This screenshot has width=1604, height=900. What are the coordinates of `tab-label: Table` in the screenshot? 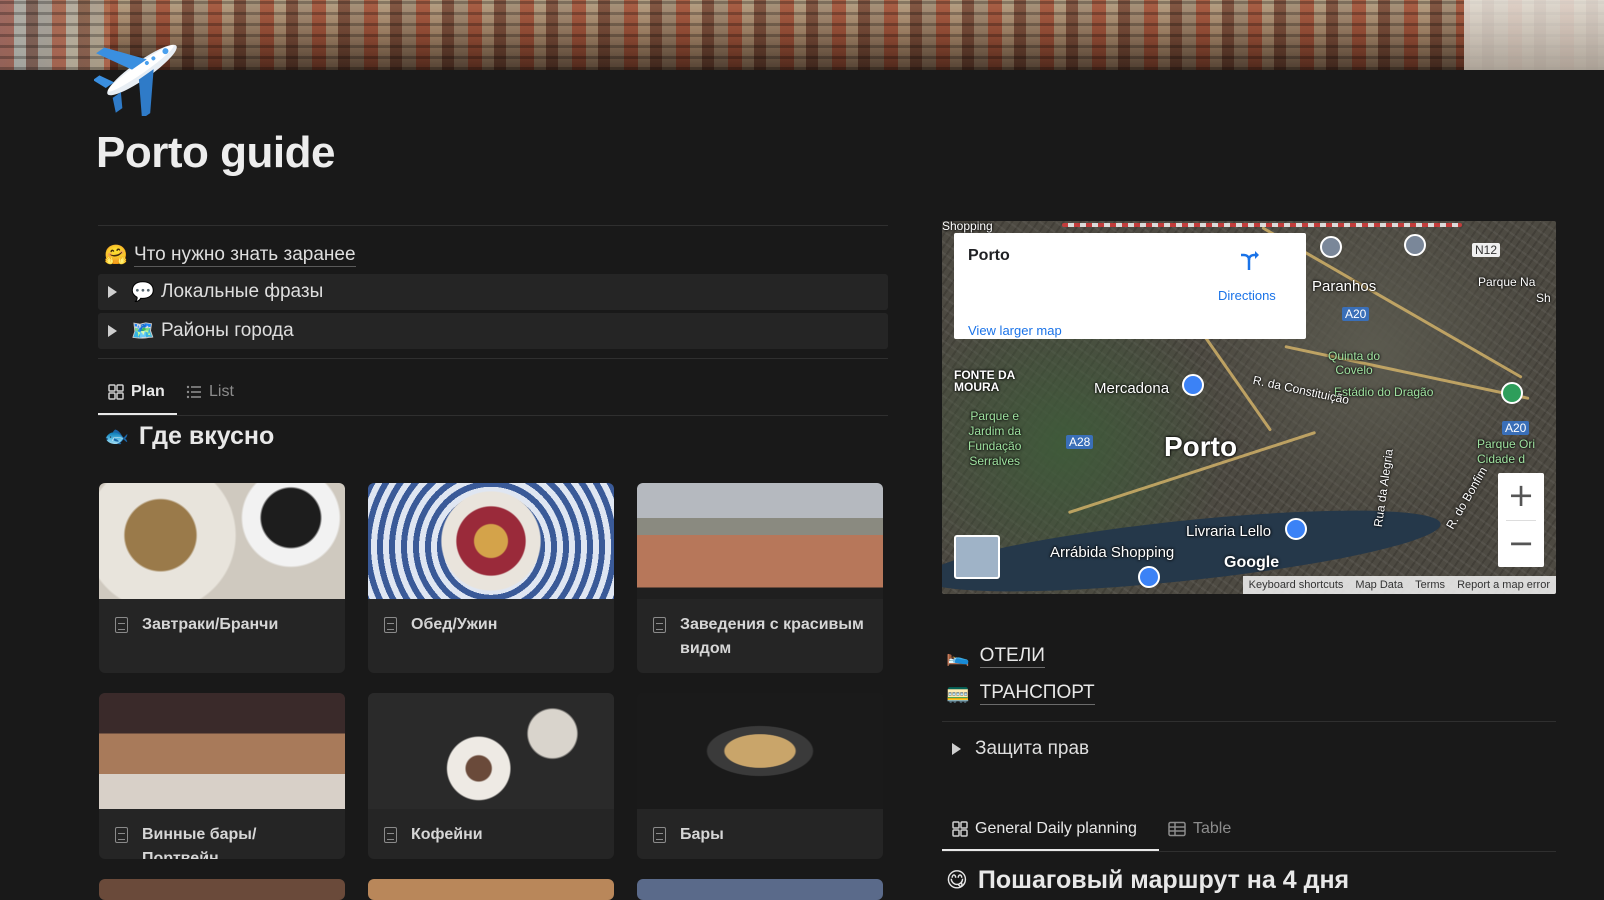 It's located at (1212, 828).